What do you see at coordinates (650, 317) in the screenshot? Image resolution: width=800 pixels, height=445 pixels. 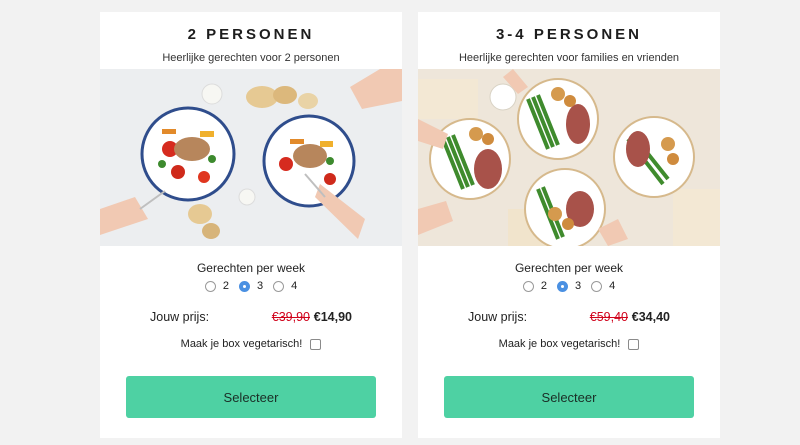 I see `new-price: €34,40` at bounding box center [650, 317].